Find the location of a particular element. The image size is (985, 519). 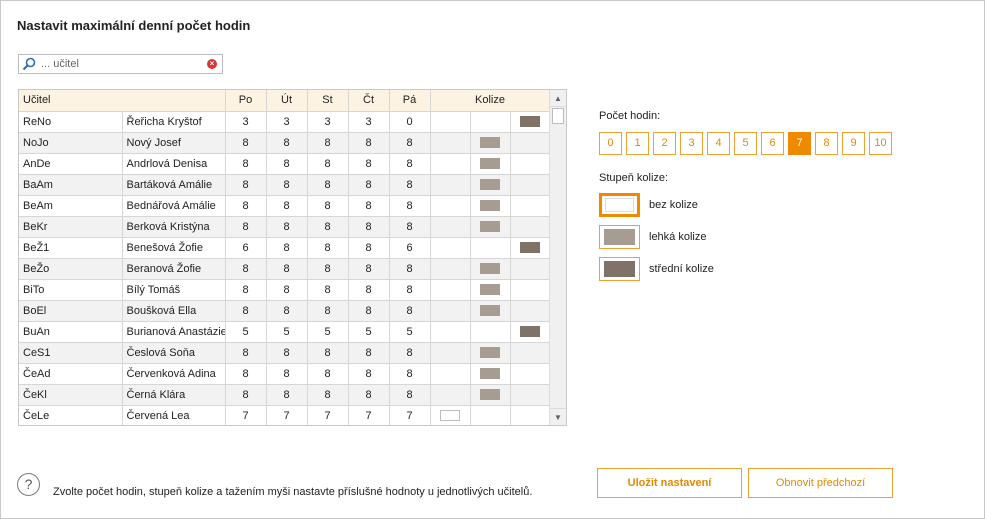

table-row: BaAm Bartáková Amálie 8 8 8 8 8 is located at coordinates (285, 185).